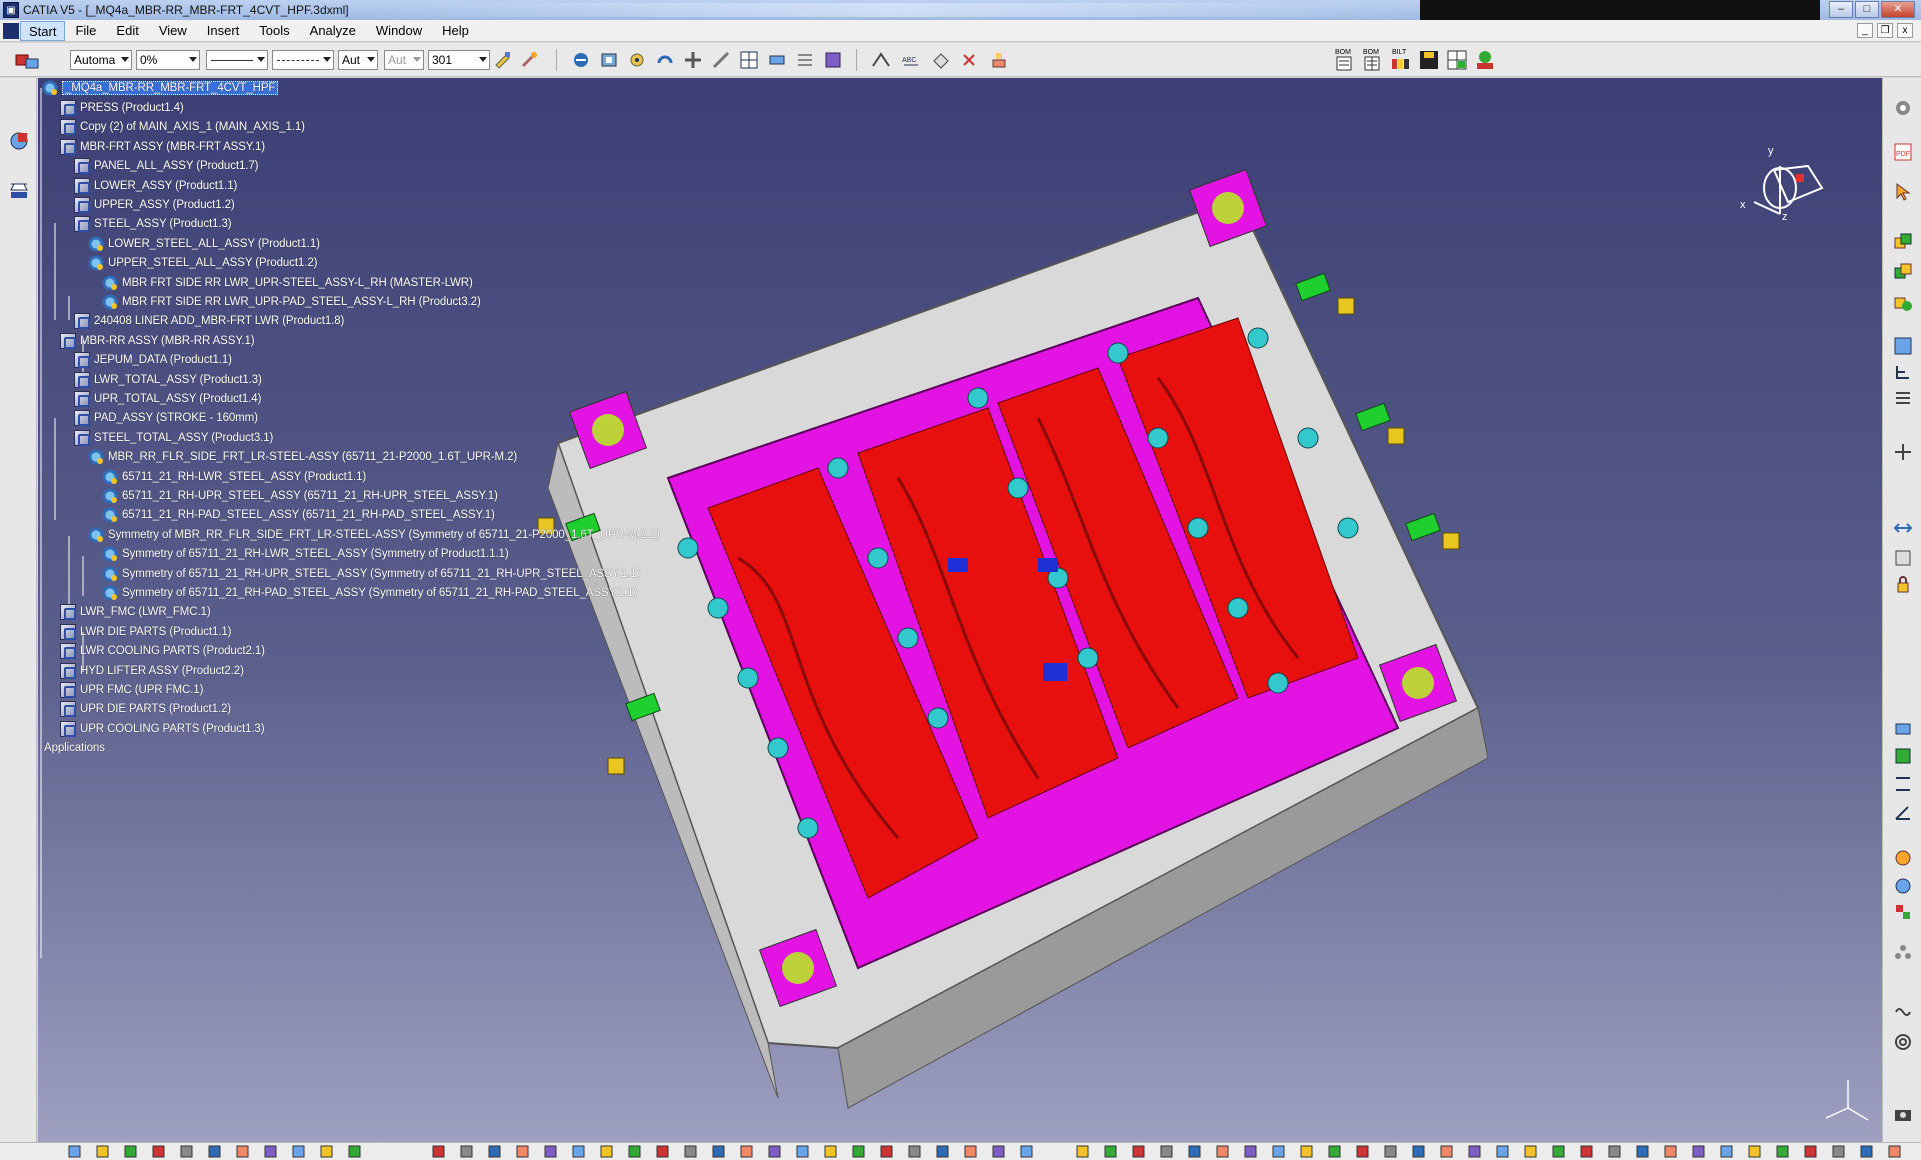  I want to click on snap-icon, so click(1903, 558).